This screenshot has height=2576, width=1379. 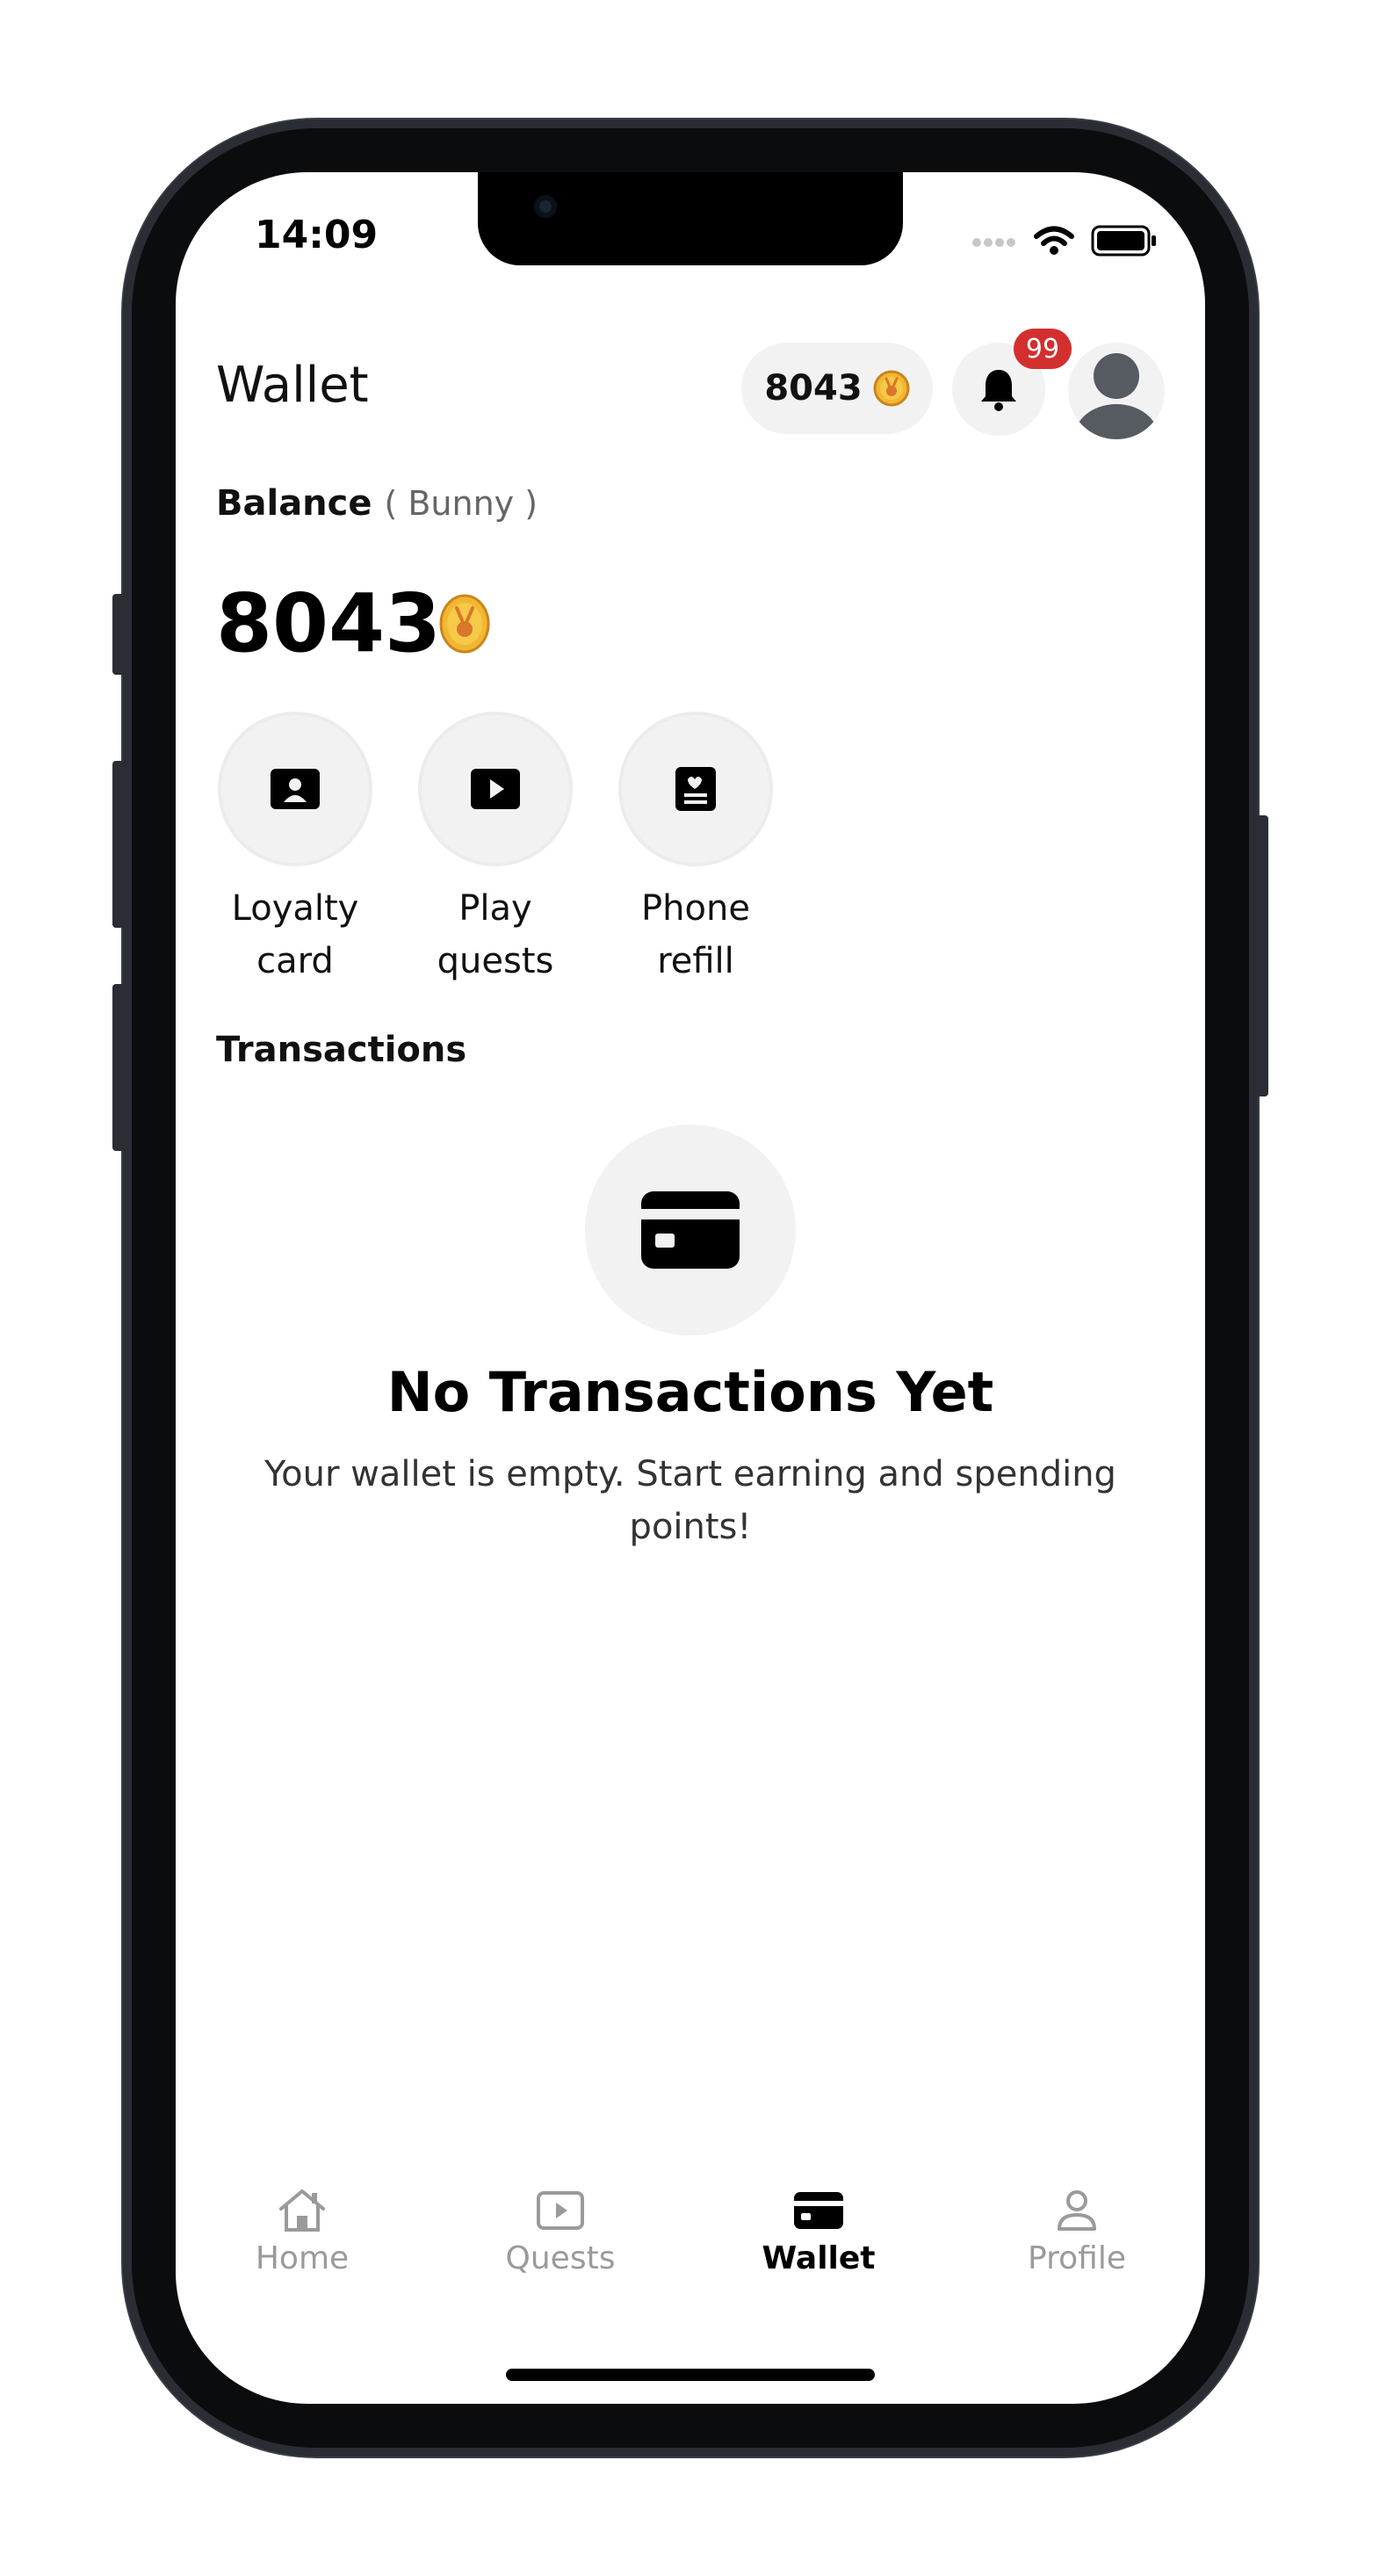 I want to click on points-balance-chip: 8043, so click(x=837, y=388).